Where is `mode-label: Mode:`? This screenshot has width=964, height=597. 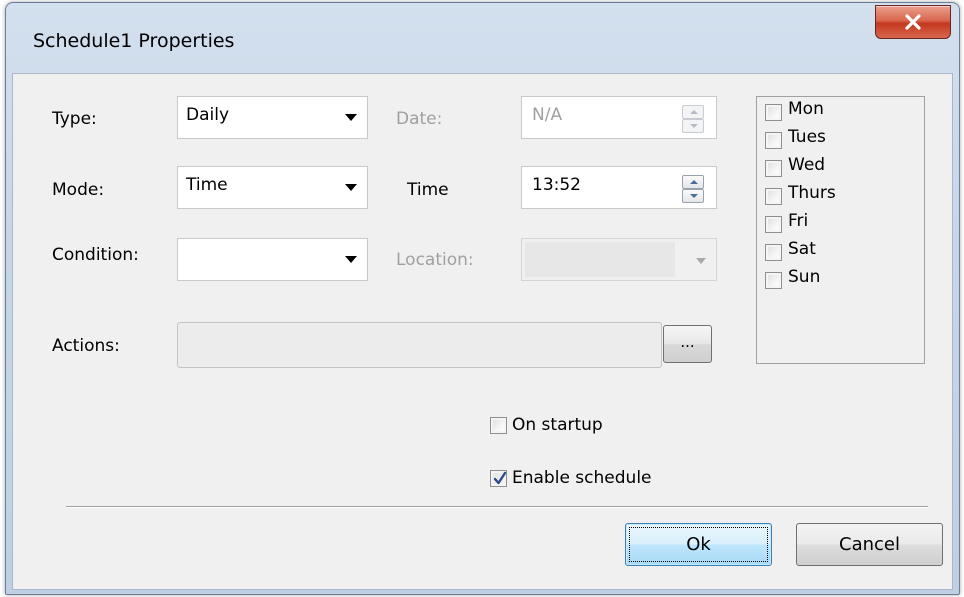 mode-label: Mode: is located at coordinates (78, 190).